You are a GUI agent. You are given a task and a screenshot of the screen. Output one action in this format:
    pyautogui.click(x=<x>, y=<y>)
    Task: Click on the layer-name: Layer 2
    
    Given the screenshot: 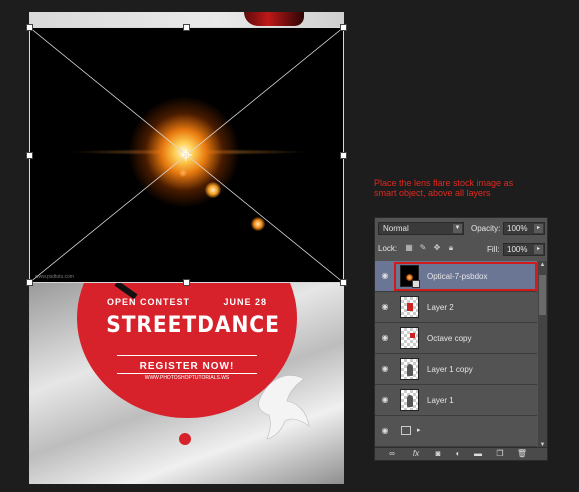 What is the action you would take?
    pyautogui.click(x=440, y=307)
    